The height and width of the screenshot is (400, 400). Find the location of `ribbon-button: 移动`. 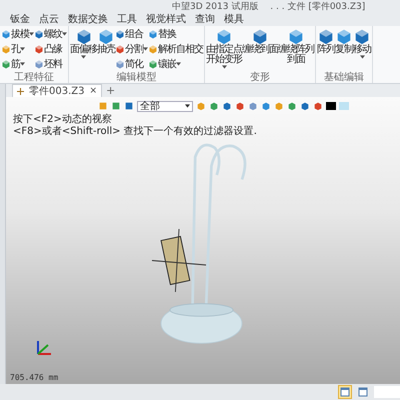

ribbon-button: 移动 is located at coordinates (362, 49).